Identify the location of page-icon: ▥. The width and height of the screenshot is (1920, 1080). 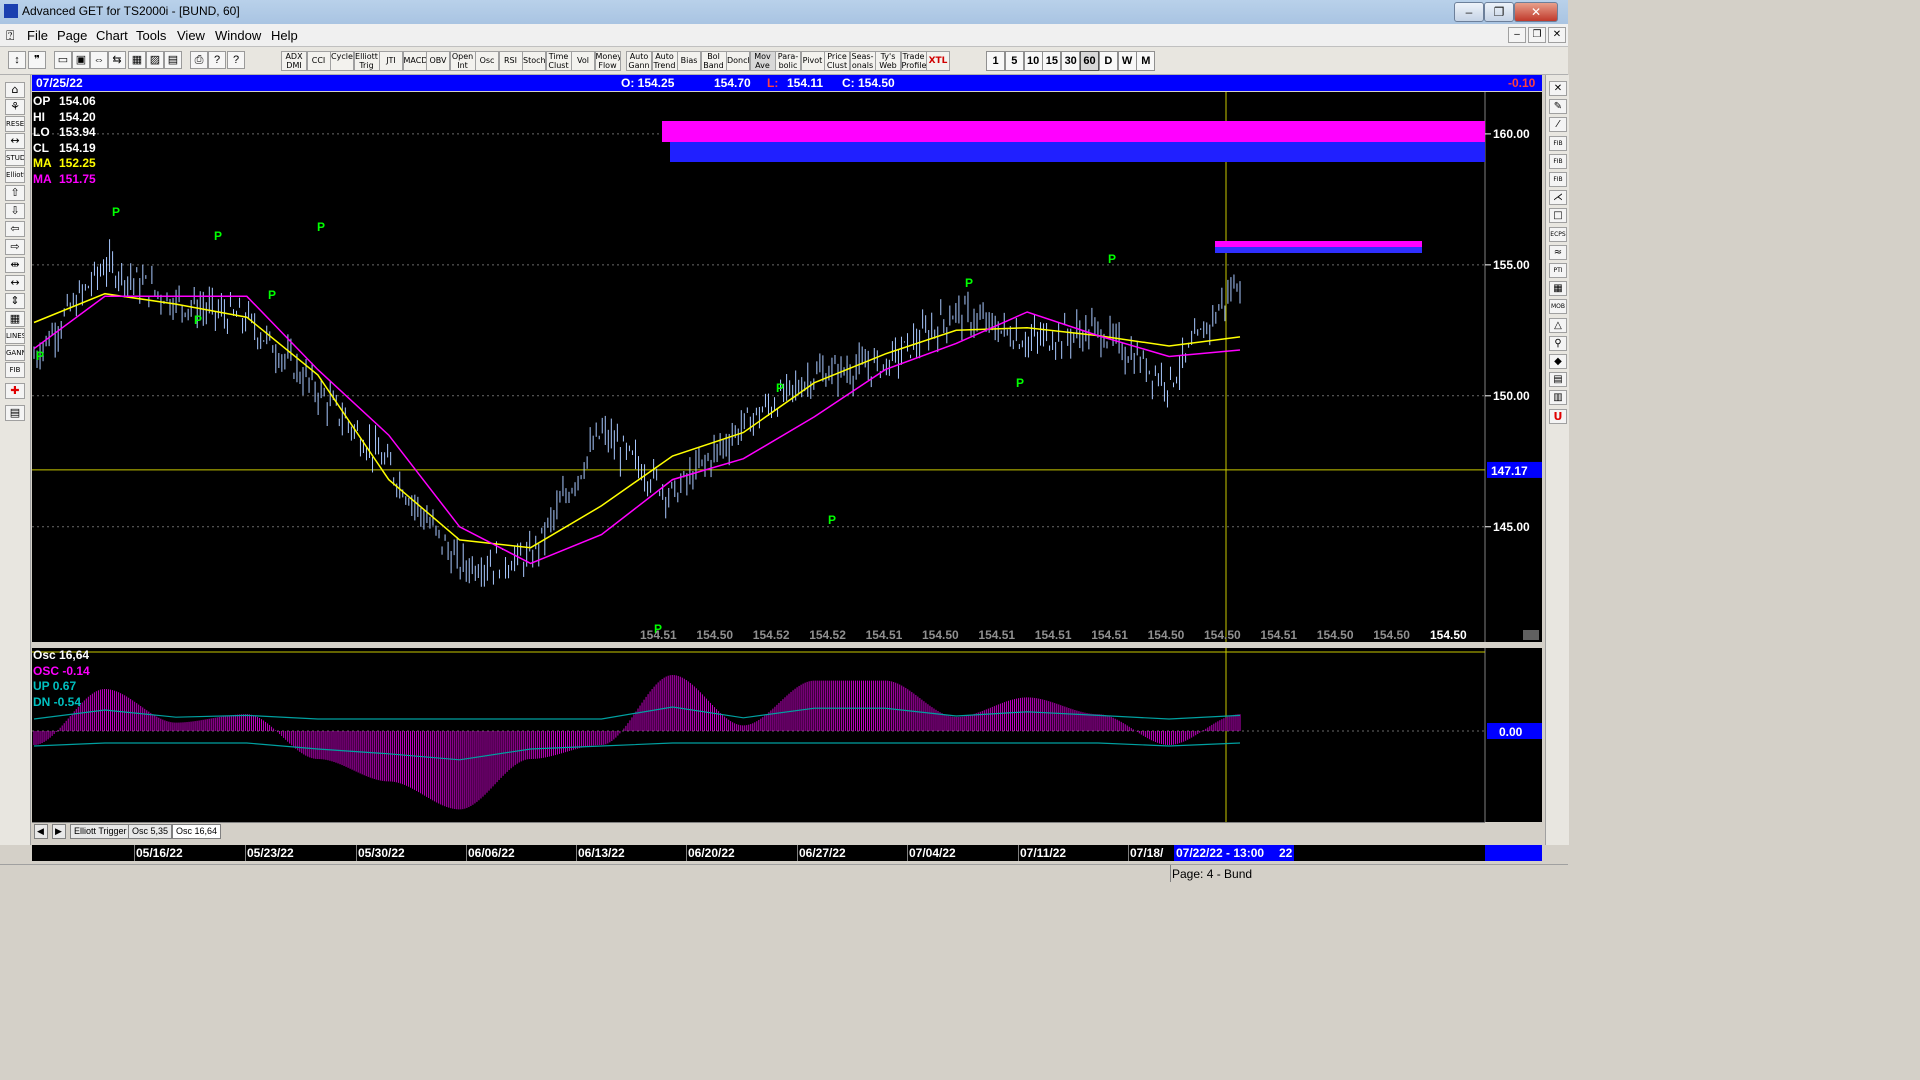
(1558, 398).